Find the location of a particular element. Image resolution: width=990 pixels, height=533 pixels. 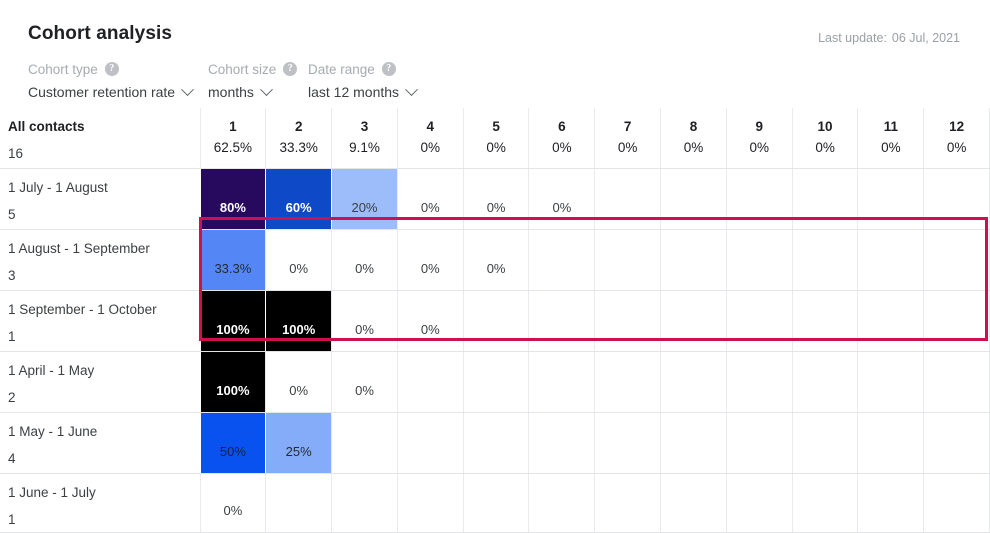

chevron-down-icon is located at coordinates (266, 89).